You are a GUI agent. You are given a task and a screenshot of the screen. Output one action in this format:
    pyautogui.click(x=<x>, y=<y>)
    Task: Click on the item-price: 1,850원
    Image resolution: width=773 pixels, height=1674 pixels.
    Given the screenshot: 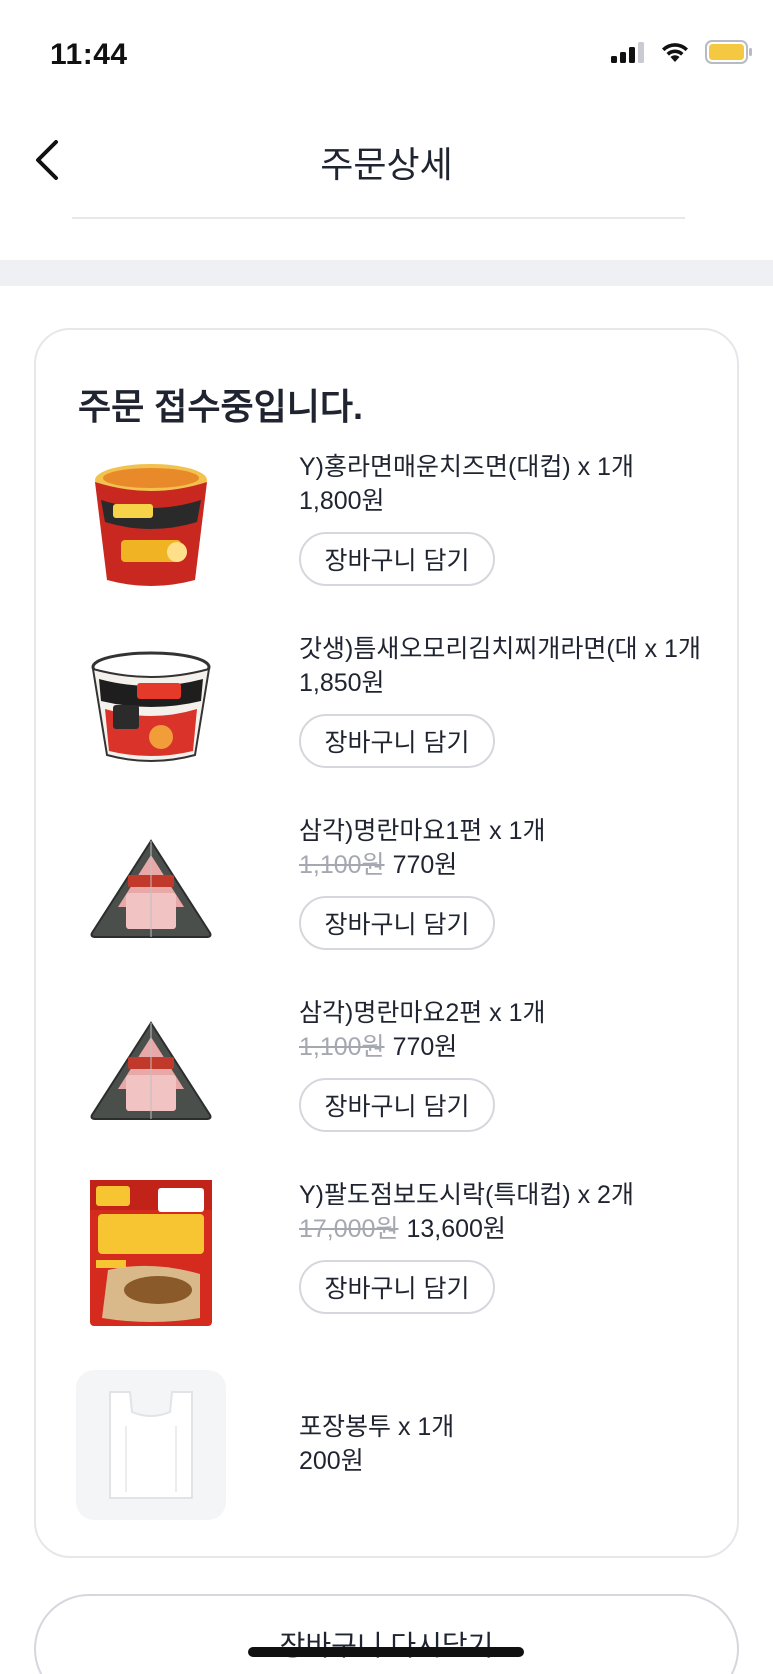 What is the action you would take?
    pyautogui.click(x=342, y=683)
    